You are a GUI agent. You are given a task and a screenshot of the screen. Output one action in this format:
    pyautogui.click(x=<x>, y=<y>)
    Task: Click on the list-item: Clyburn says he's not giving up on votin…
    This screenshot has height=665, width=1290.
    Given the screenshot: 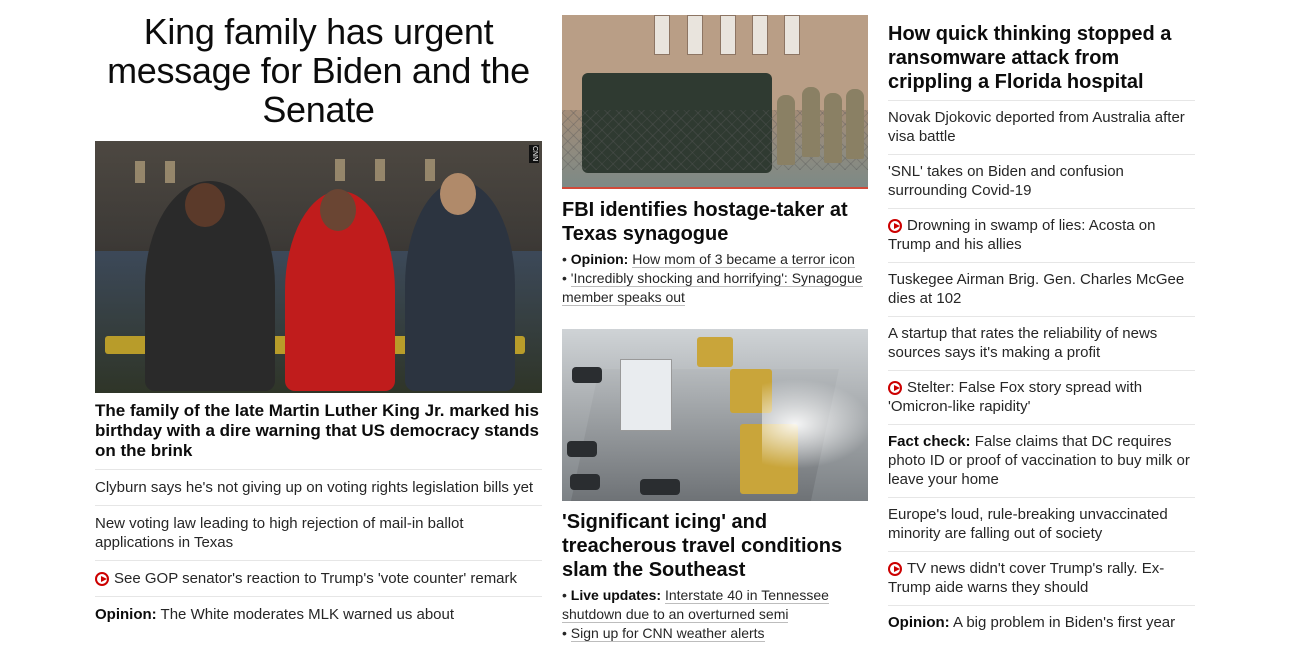 What is the action you would take?
    pyautogui.click(x=318, y=487)
    